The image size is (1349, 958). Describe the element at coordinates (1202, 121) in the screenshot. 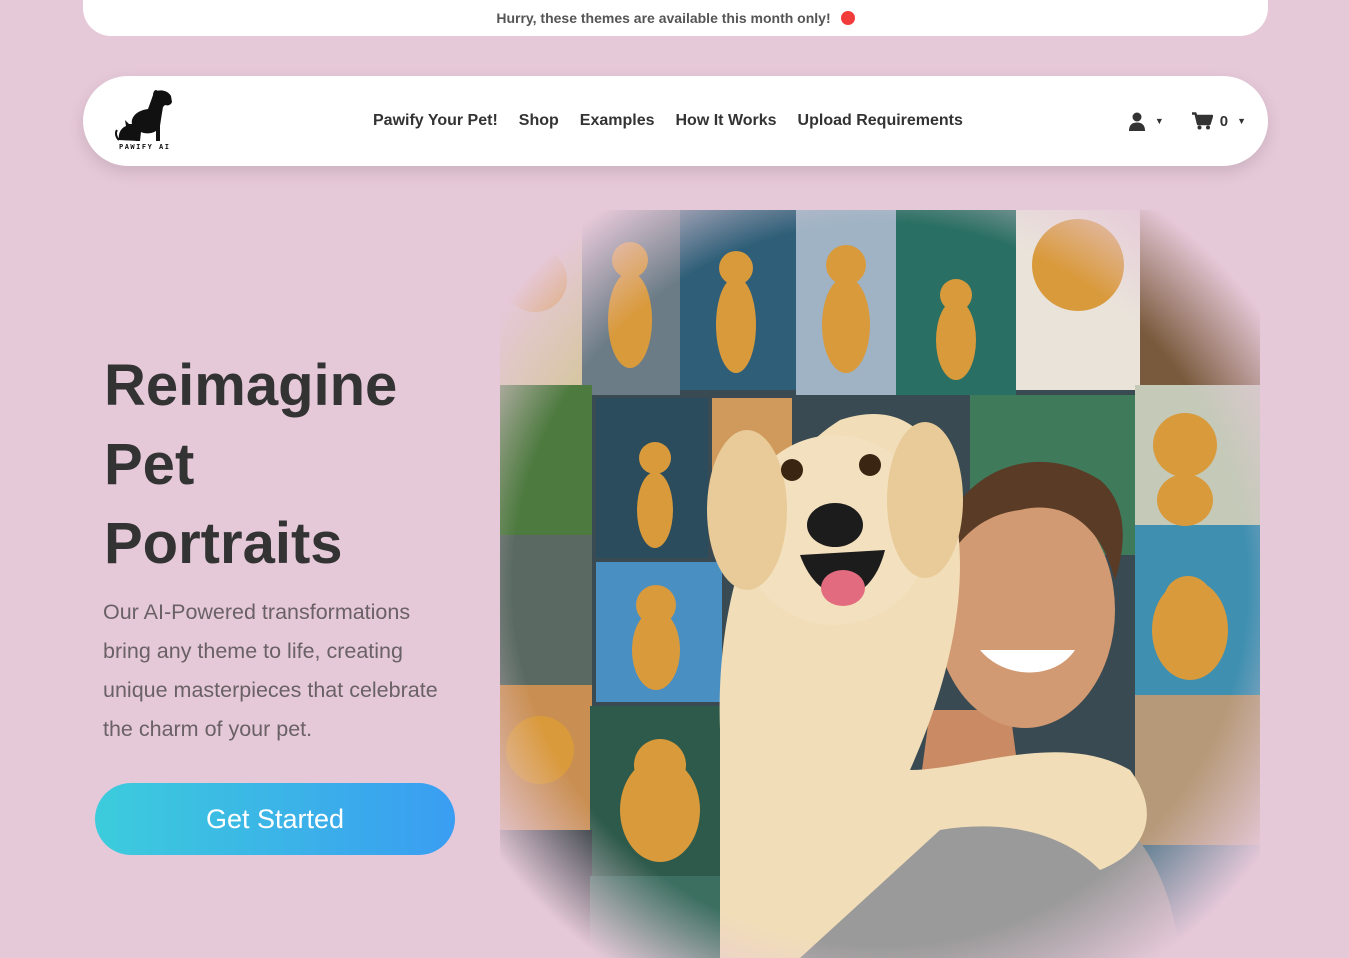

I see `cart-icon` at that location.